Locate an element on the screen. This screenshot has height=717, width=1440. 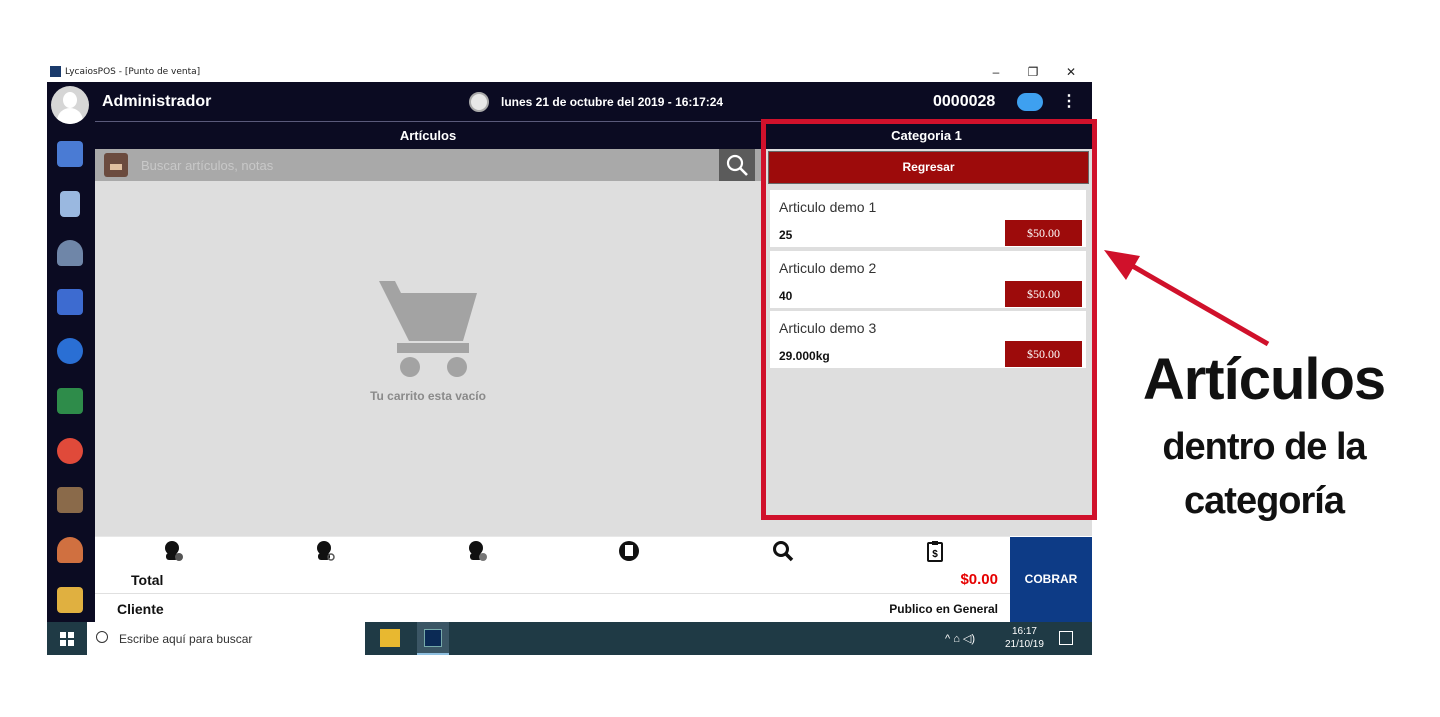
totals-panel: Total $0.00 Cliente Publico en General is located at coordinates (552, 593).